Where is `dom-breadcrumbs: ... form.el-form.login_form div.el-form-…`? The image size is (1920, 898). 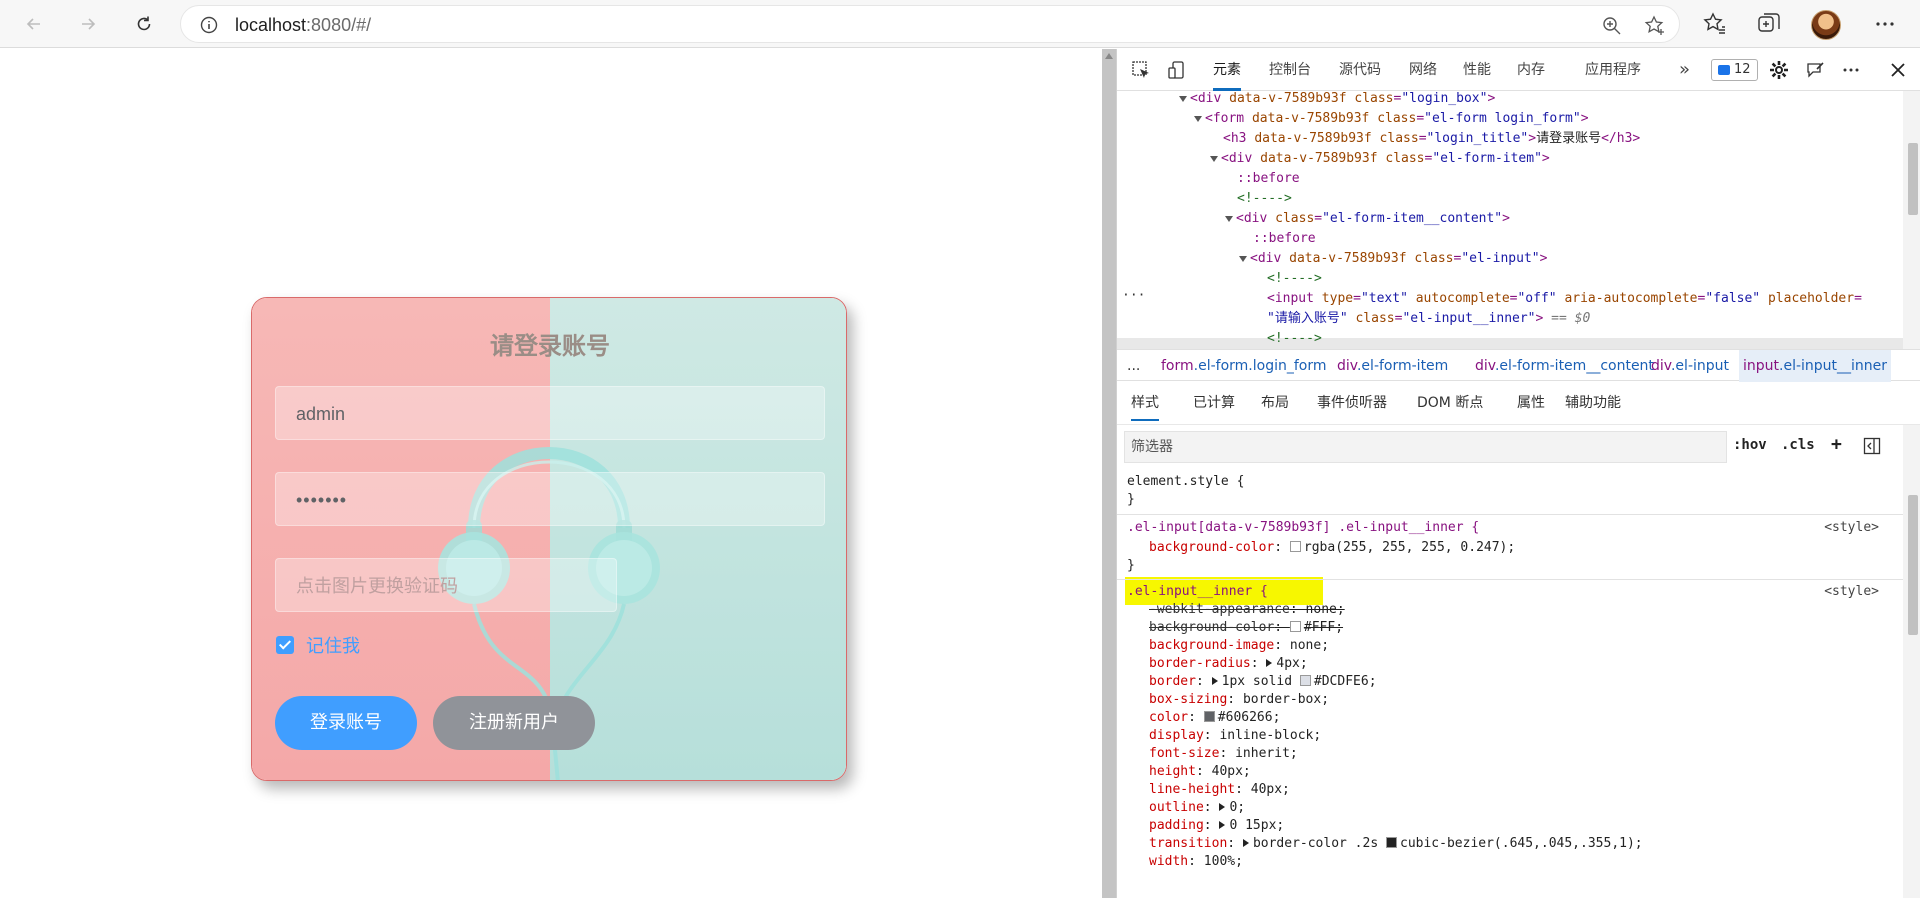 dom-breadcrumbs: ... form.el-form.login_form div.el-form-… is located at coordinates (1518, 365).